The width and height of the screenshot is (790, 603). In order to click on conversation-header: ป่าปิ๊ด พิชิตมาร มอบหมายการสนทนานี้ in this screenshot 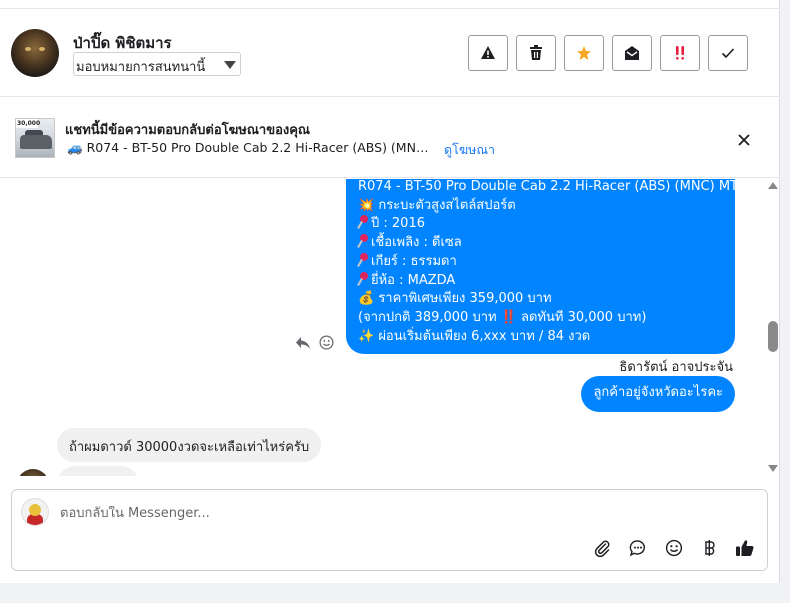, I will do `click(390, 53)`.